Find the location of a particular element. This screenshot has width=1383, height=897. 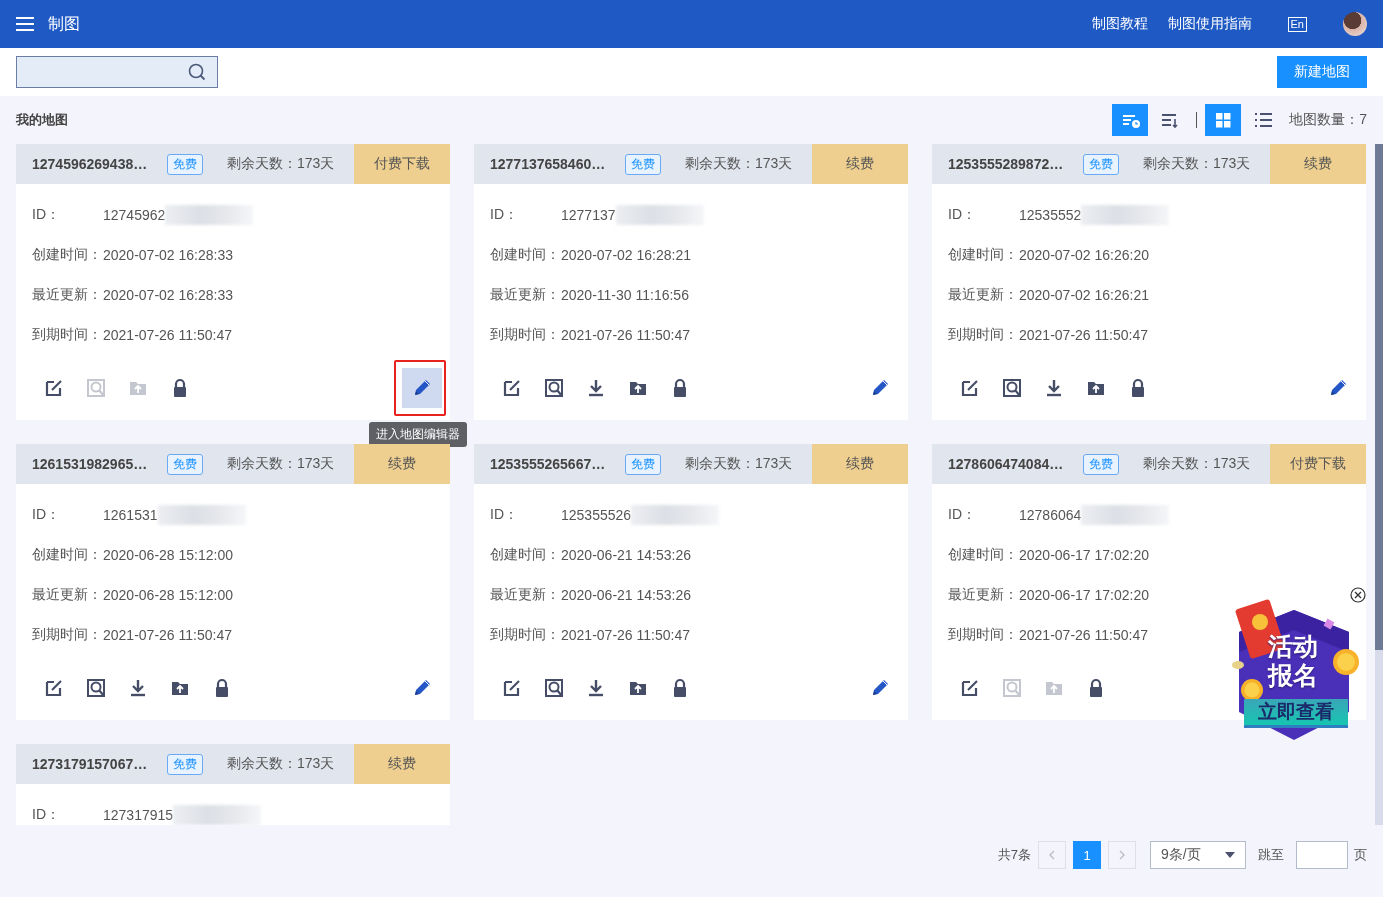

field-value: 127317915 is located at coordinates (138, 815).